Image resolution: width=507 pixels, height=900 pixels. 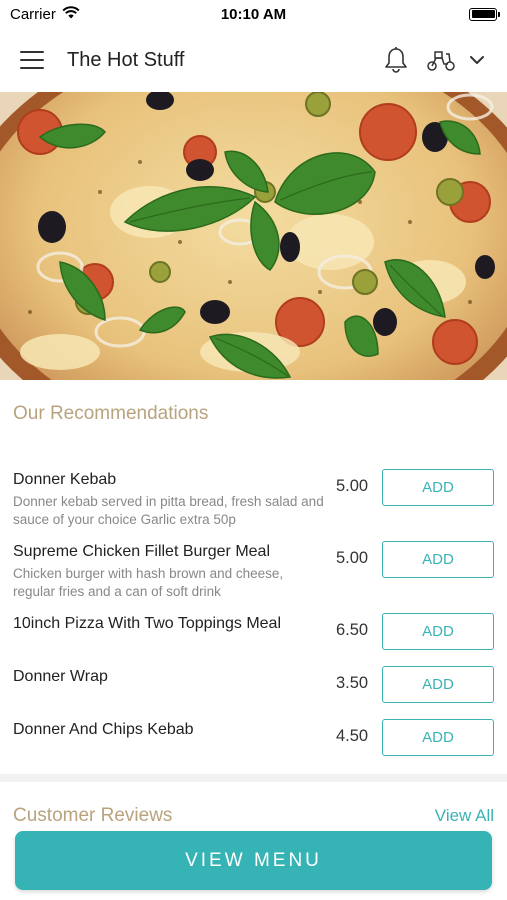 I want to click on section-divider, so click(x=253, y=778).